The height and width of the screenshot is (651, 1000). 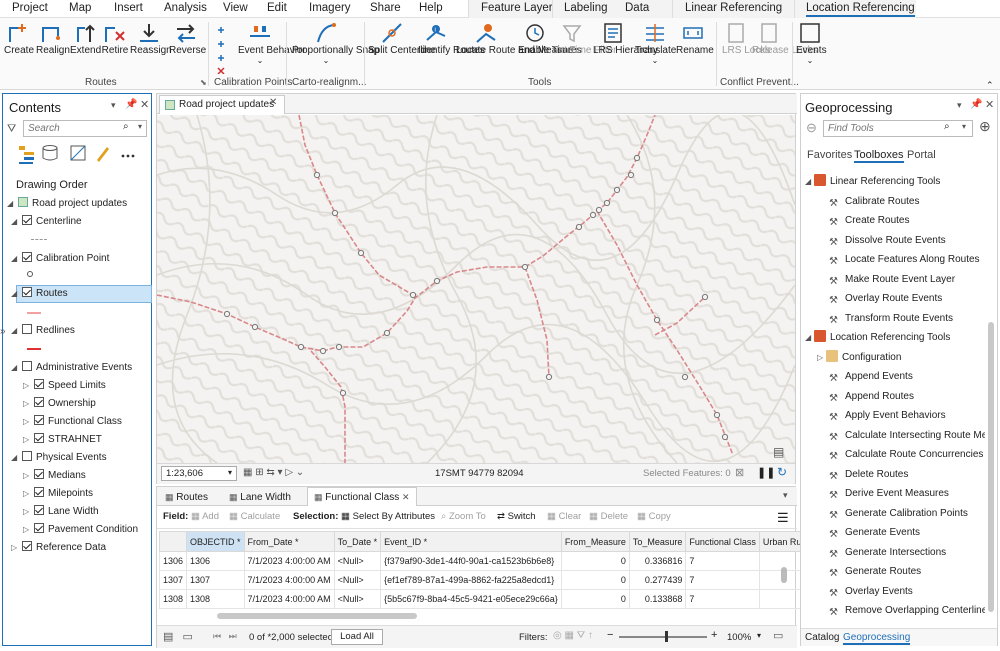 What do you see at coordinates (357, 637) in the screenshot?
I see `load-all-button: Load All` at bounding box center [357, 637].